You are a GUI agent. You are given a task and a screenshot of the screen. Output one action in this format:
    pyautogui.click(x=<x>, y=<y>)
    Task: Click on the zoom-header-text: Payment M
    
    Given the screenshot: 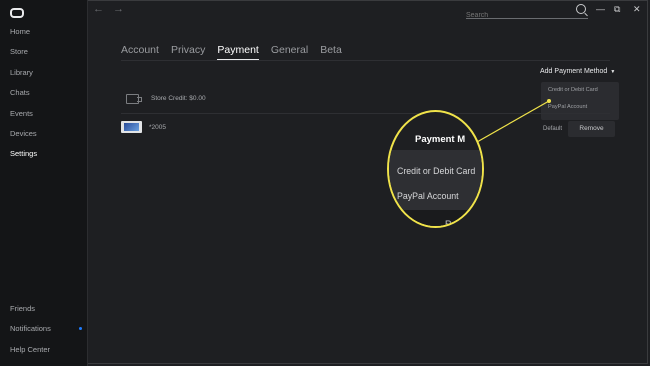 What is the action you would take?
    pyautogui.click(x=440, y=139)
    